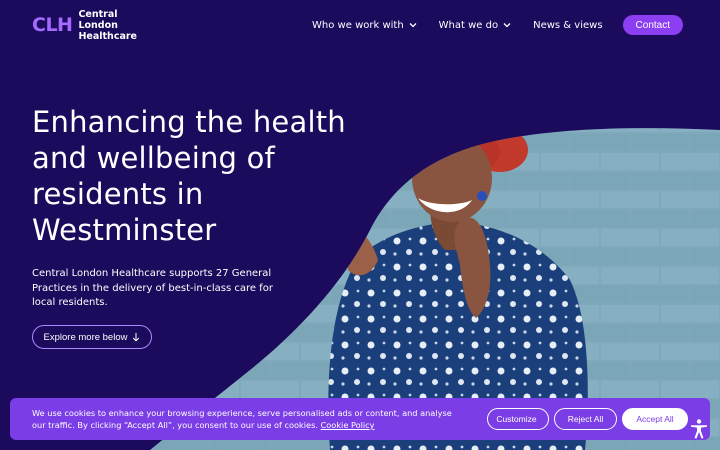 This screenshot has height=450, width=720. What do you see at coordinates (699, 429) in the screenshot?
I see `accessibility-icon` at bounding box center [699, 429].